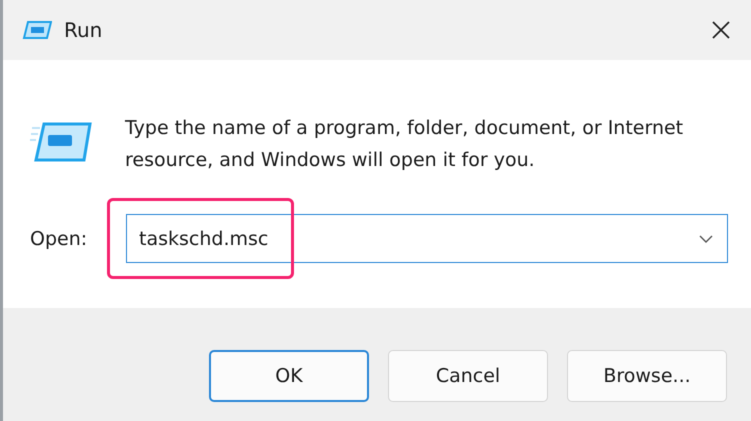 The image size is (751, 421). I want to click on dialog-button: OK, so click(289, 376).